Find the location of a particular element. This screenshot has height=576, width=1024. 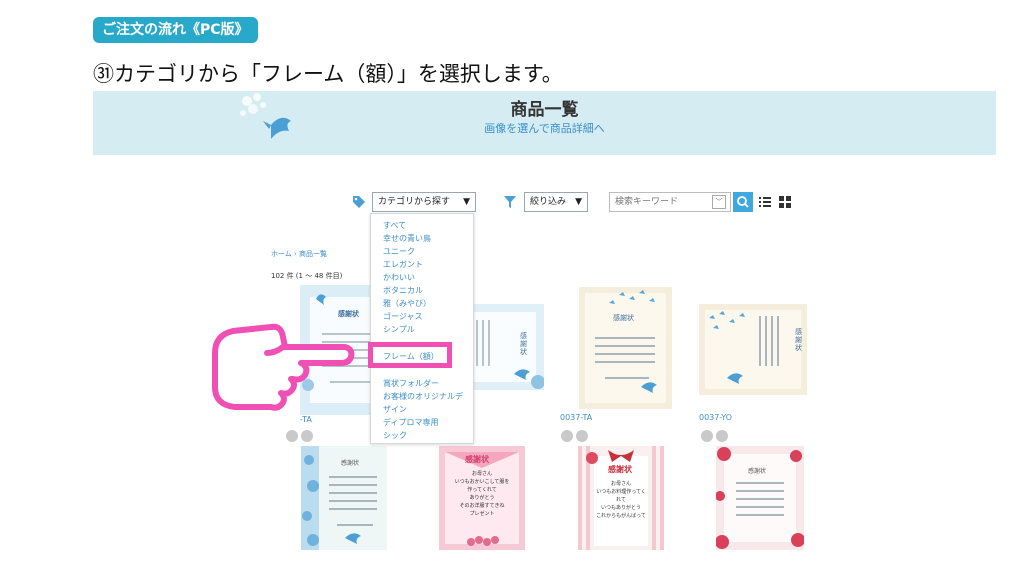

search-icon is located at coordinates (743, 202).